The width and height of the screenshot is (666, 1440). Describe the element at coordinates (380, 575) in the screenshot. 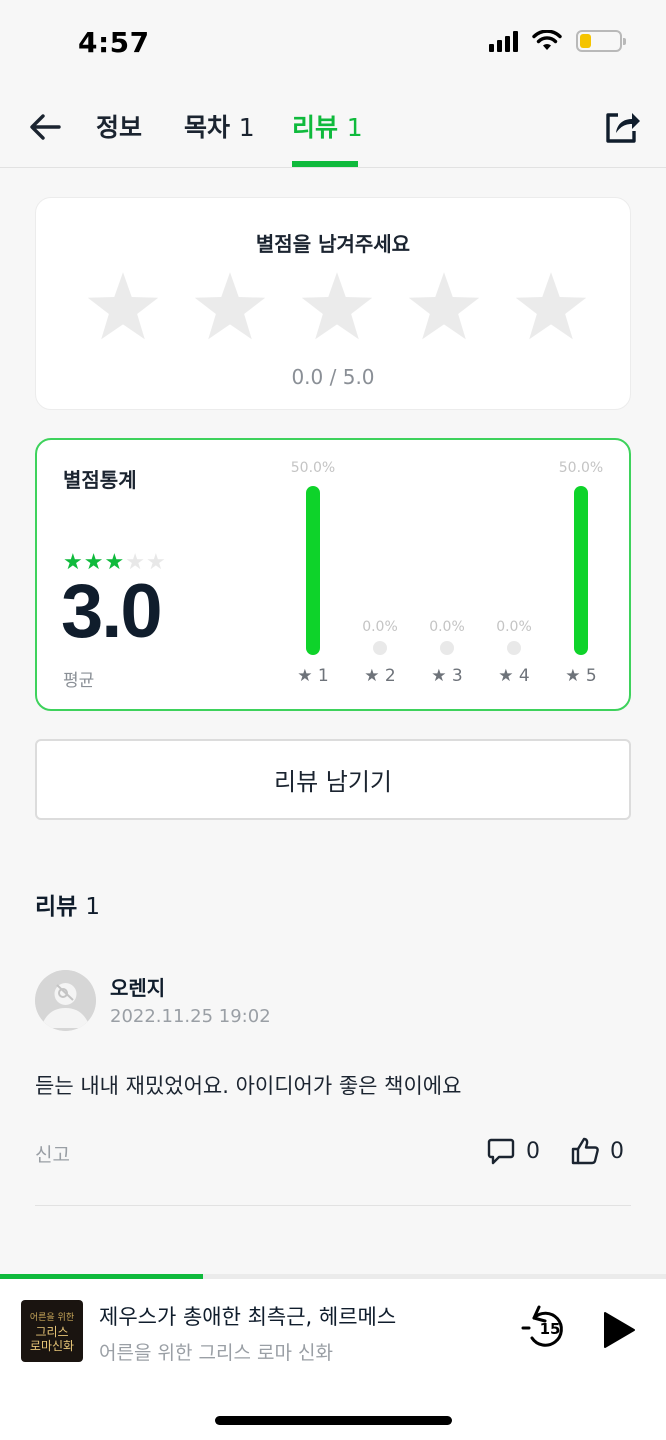

I see `rating-bar-2: 0.0% ★ 2` at that location.